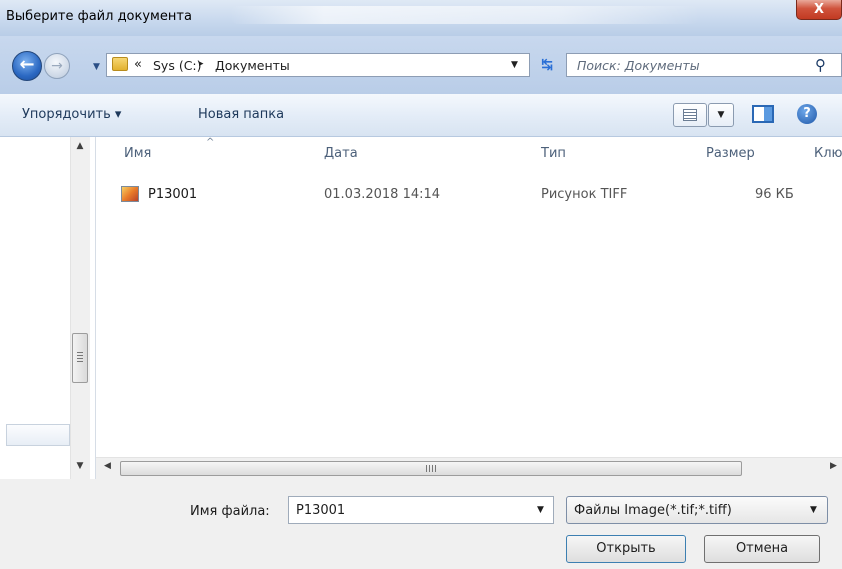 This screenshot has height=569, width=842. What do you see at coordinates (421, 510) in the screenshot?
I see `file-name-input: P13001 ▼` at bounding box center [421, 510].